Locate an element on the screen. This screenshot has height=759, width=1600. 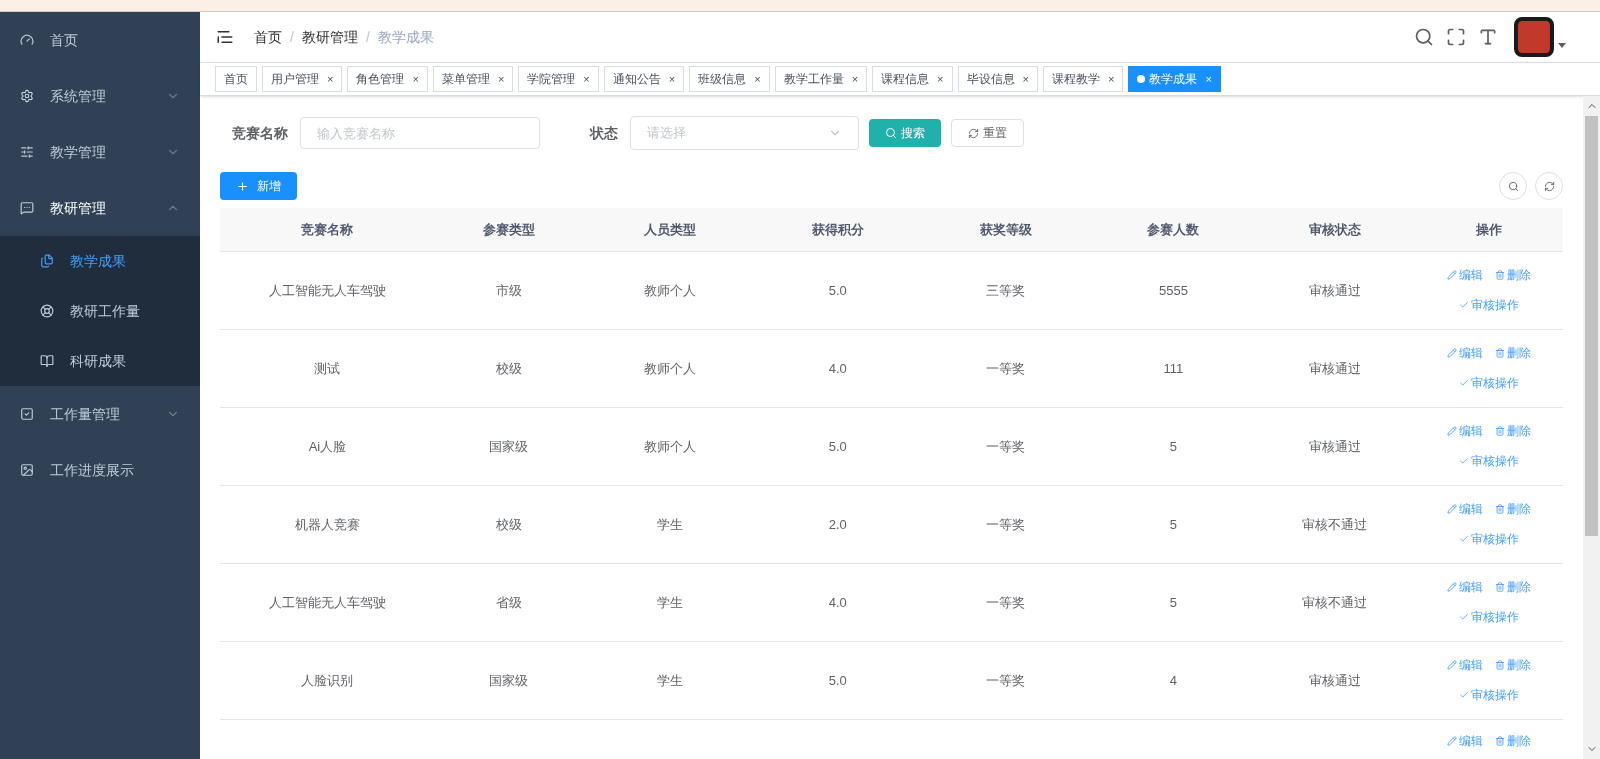
table-cell: 4.0 is located at coordinates (837, 602).